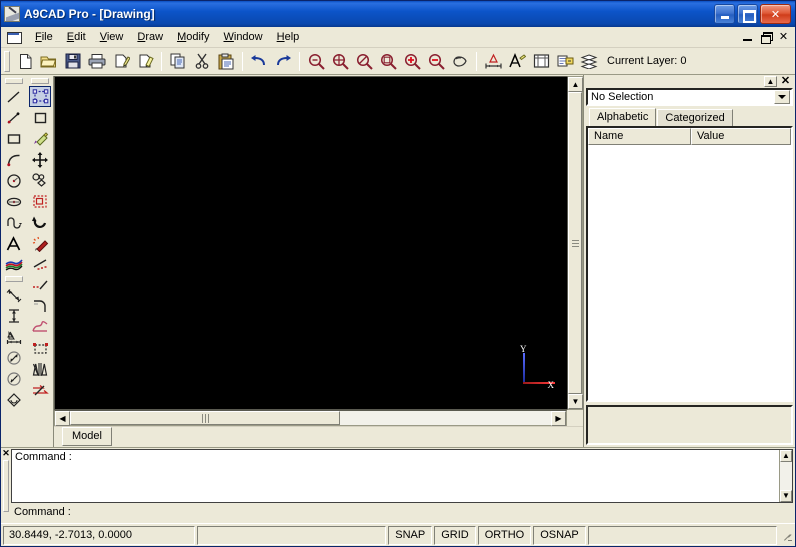 This screenshot has height=547, width=796. Describe the element at coordinates (121, 61) in the screenshot. I see `print-preview-icon` at that location.